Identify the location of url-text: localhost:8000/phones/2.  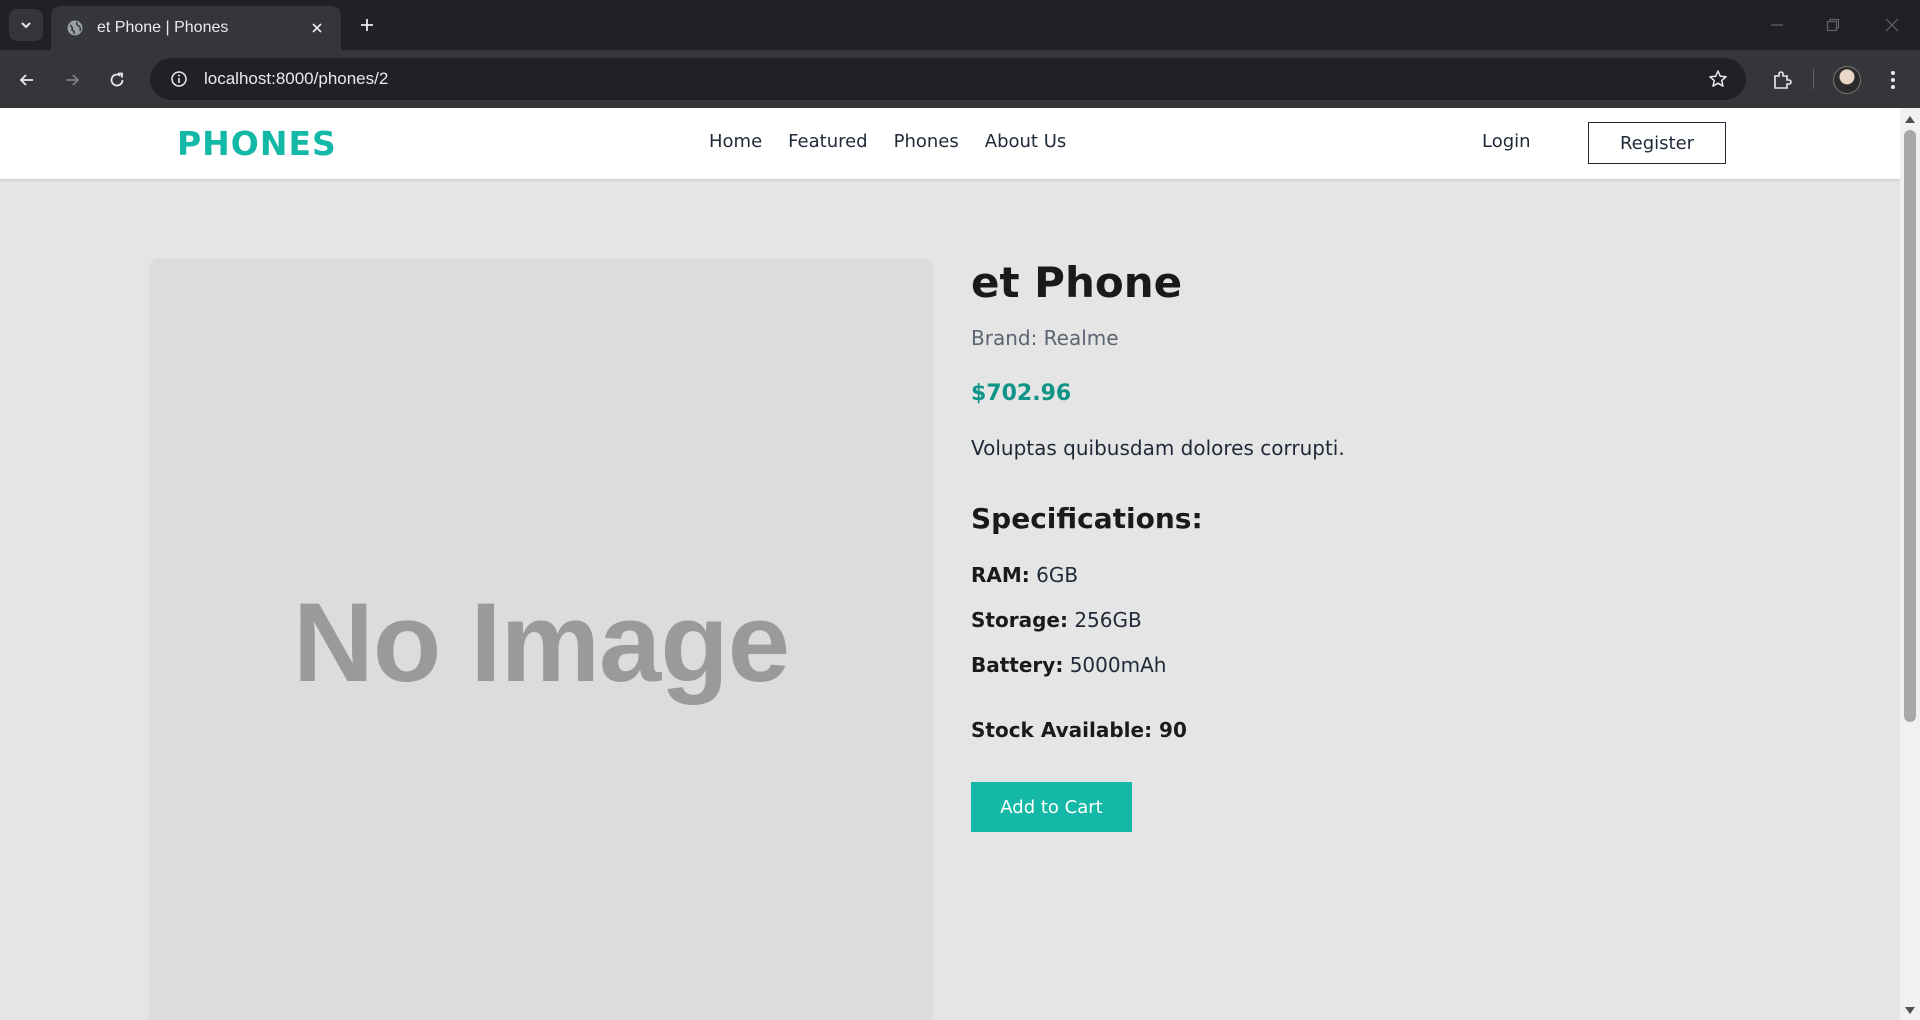
(951, 79).